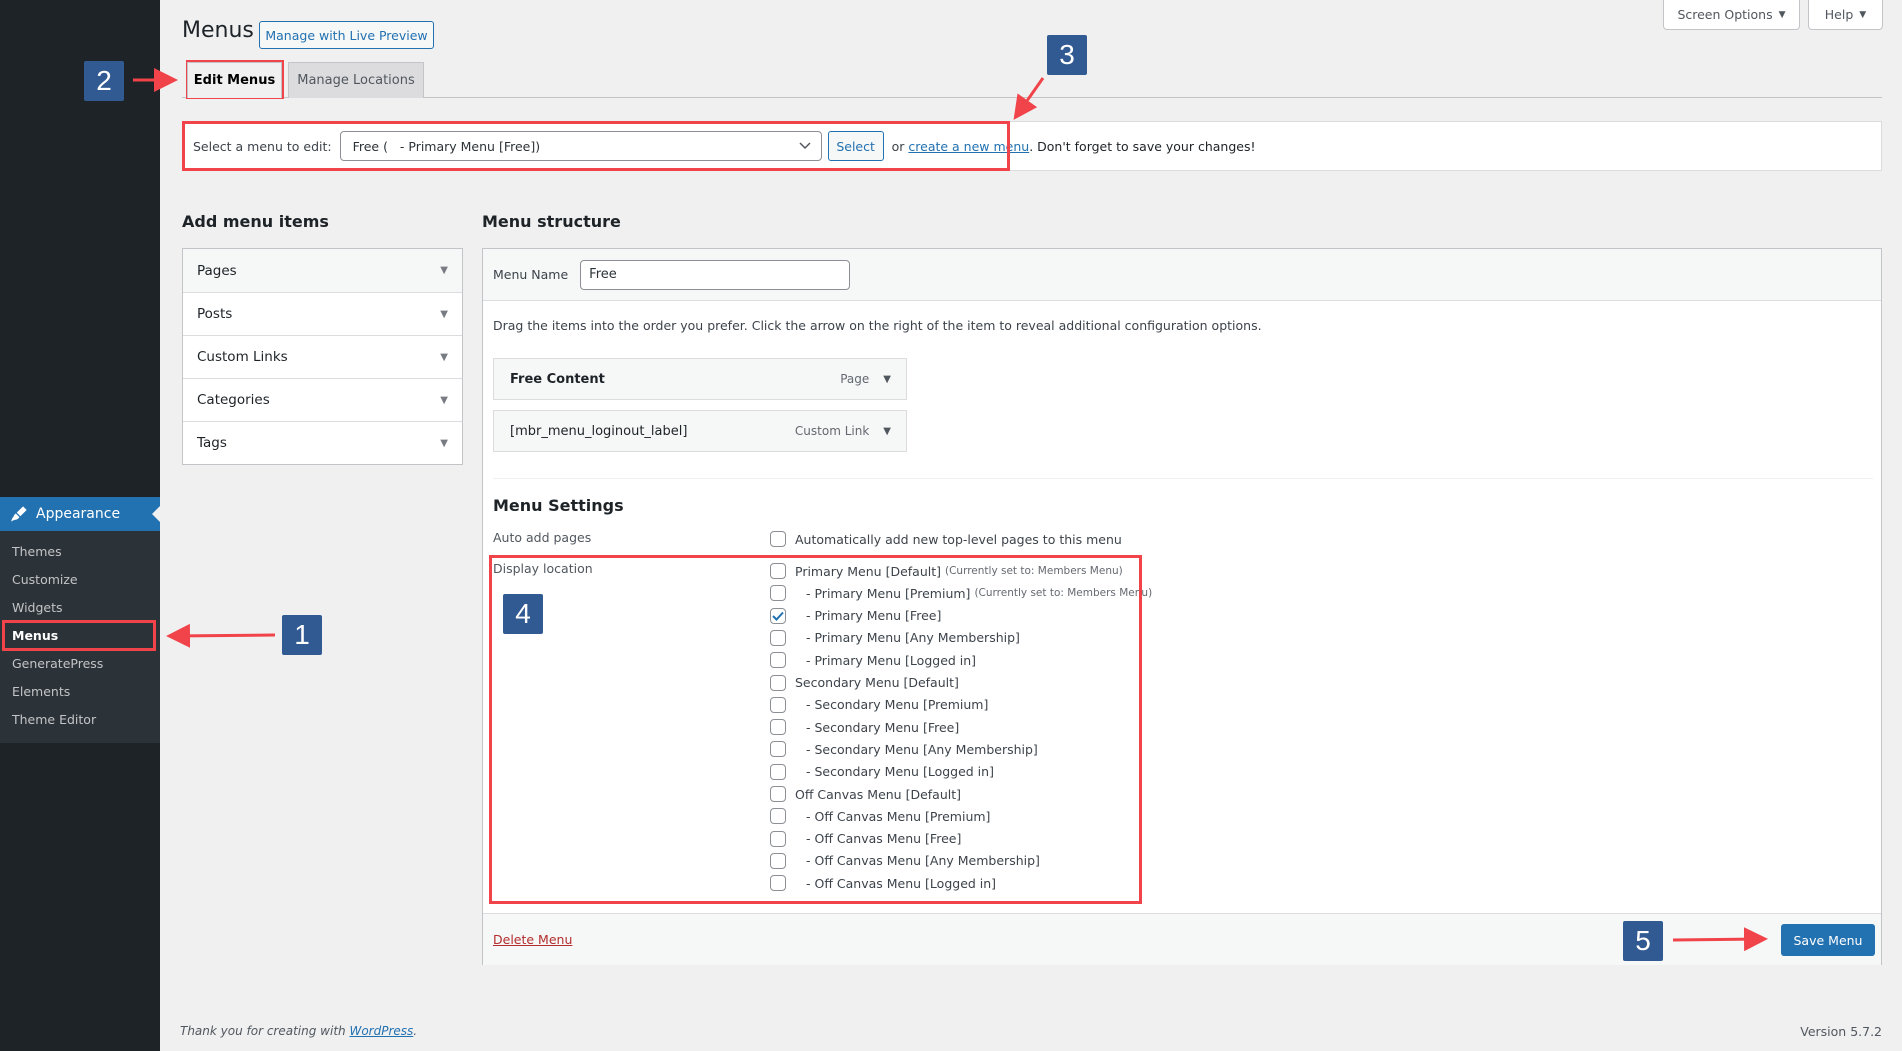  What do you see at coordinates (865, 839) in the screenshot?
I see `display-location-option: - Off Canvas Menu [Free]` at bounding box center [865, 839].